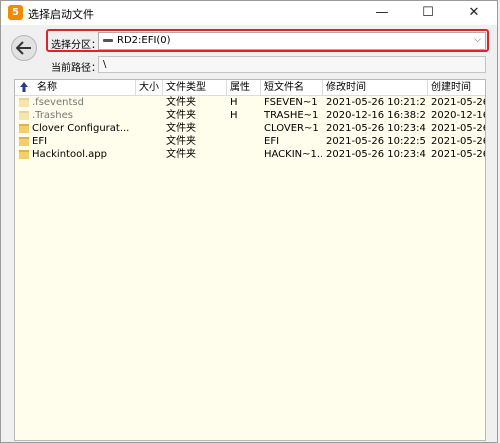  Describe the element at coordinates (195, 87) in the screenshot. I see `header-type: 文件类型` at that location.